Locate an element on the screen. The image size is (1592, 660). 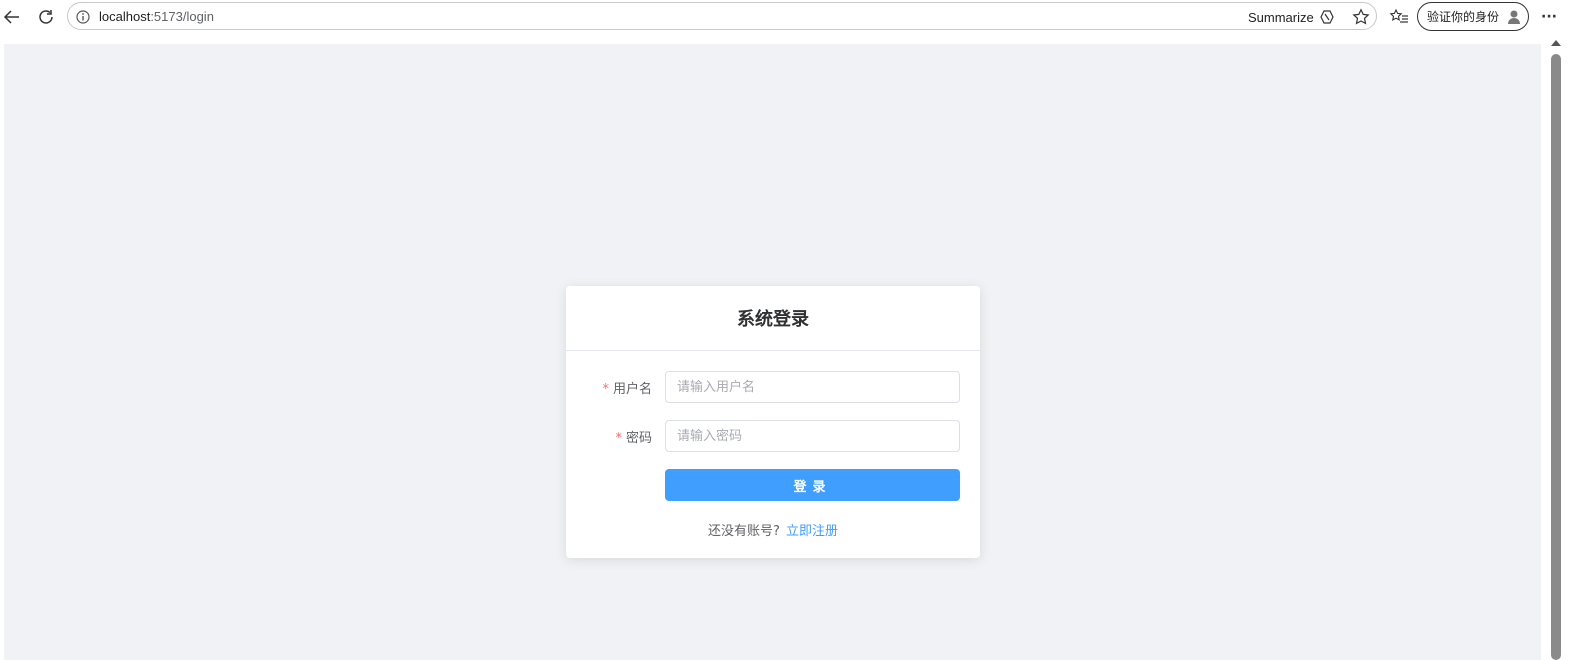
viewport-frame is located at coordinates (796, 40).